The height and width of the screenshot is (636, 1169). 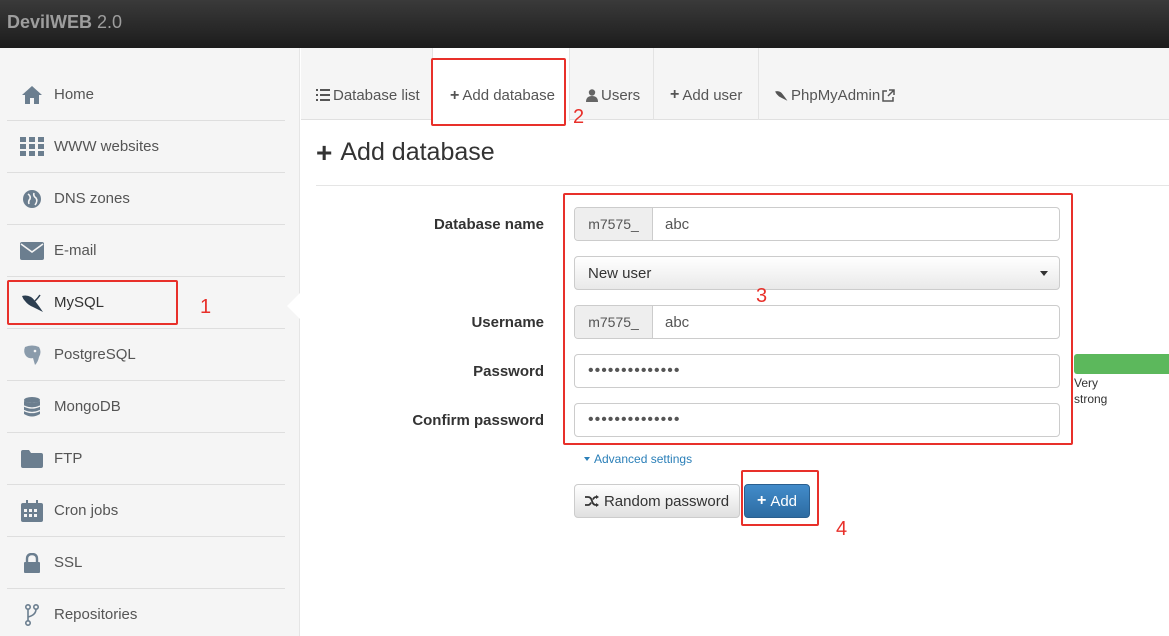 I want to click on brand-logo: DevilWEB 2.0, so click(x=64, y=22).